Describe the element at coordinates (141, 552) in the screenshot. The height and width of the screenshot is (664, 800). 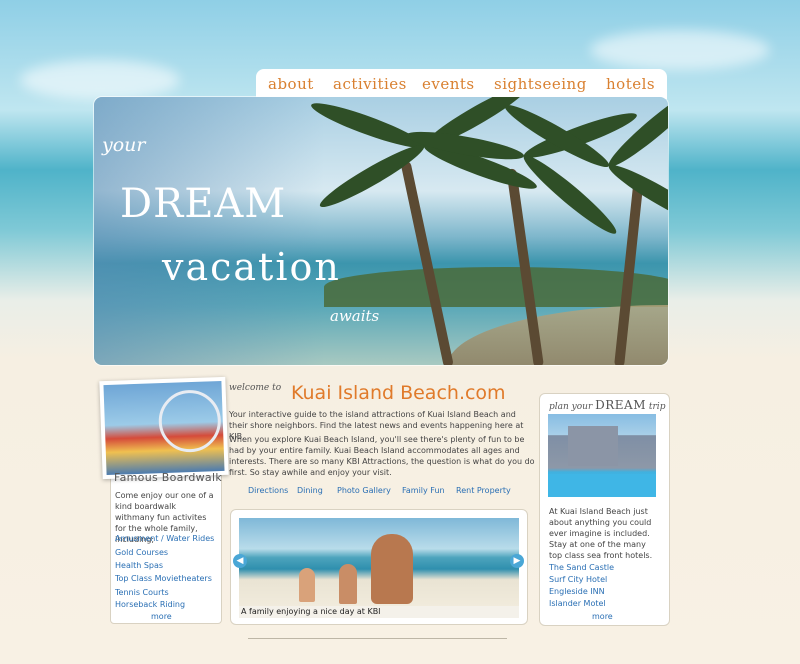
I see `boardwalk-link: Gold Courses` at that location.